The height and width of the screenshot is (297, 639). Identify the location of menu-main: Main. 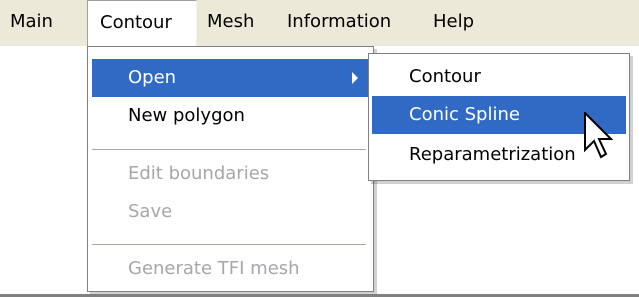
(31, 23).